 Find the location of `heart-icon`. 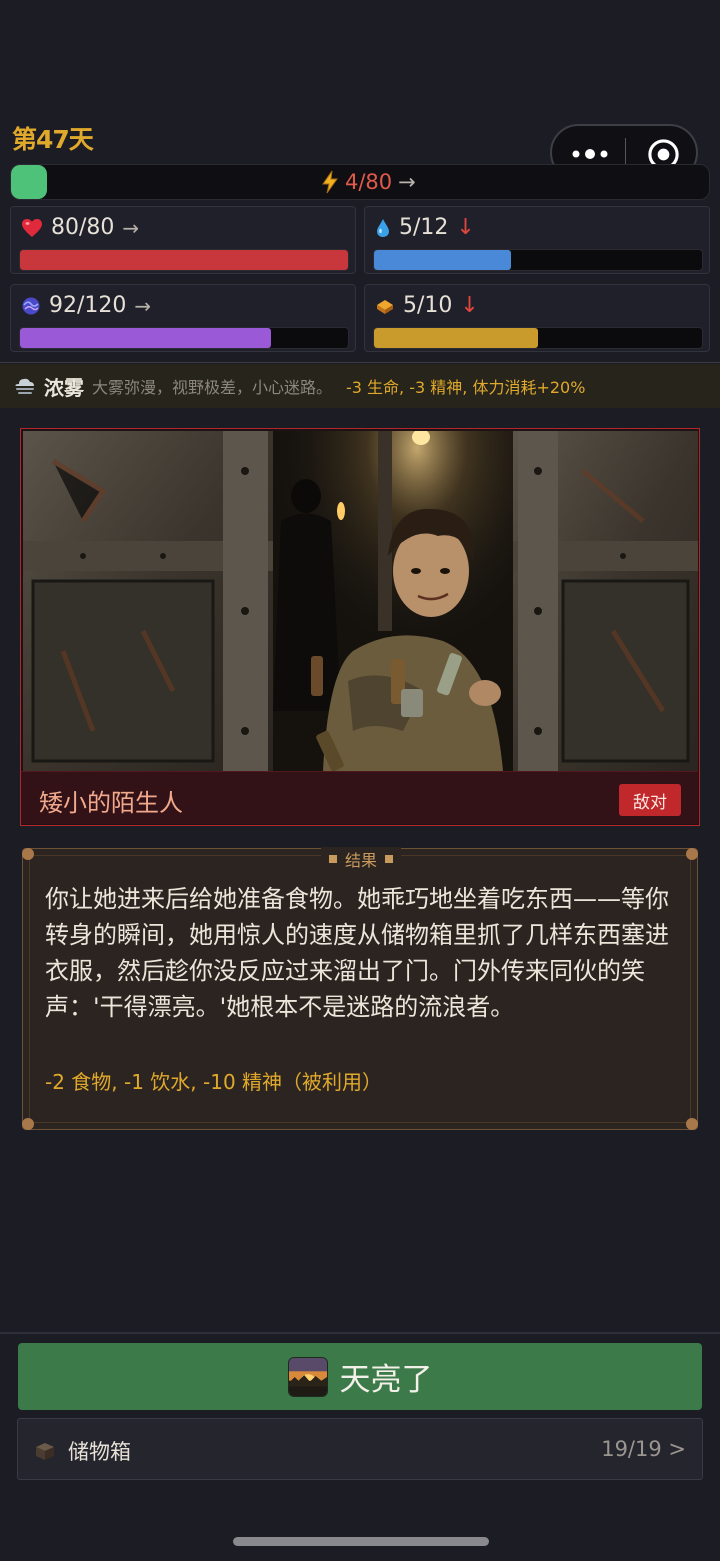

heart-icon is located at coordinates (32, 227).